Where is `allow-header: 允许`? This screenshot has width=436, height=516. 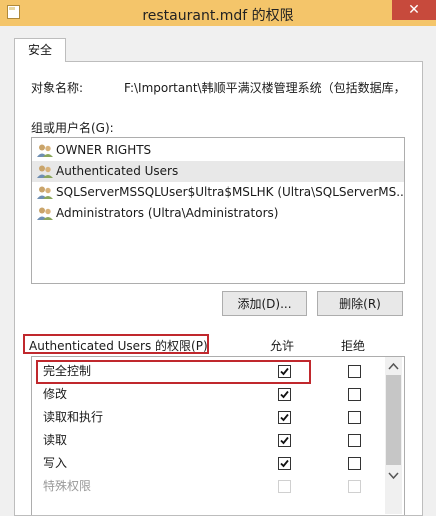
allow-header: 允许 is located at coordinates (282, 346).